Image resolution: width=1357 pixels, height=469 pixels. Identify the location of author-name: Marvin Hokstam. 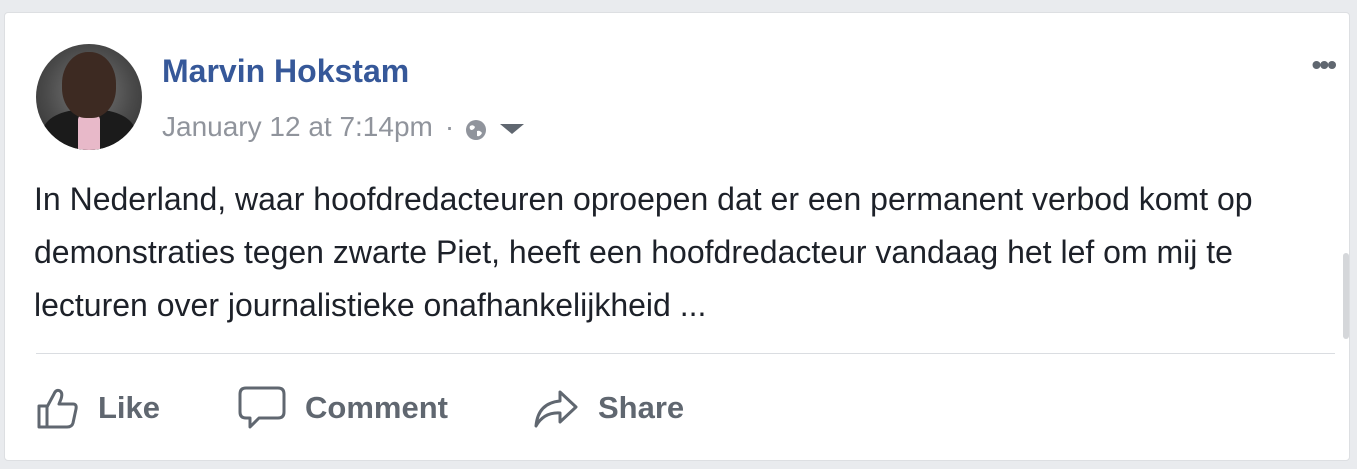
(285, 71).